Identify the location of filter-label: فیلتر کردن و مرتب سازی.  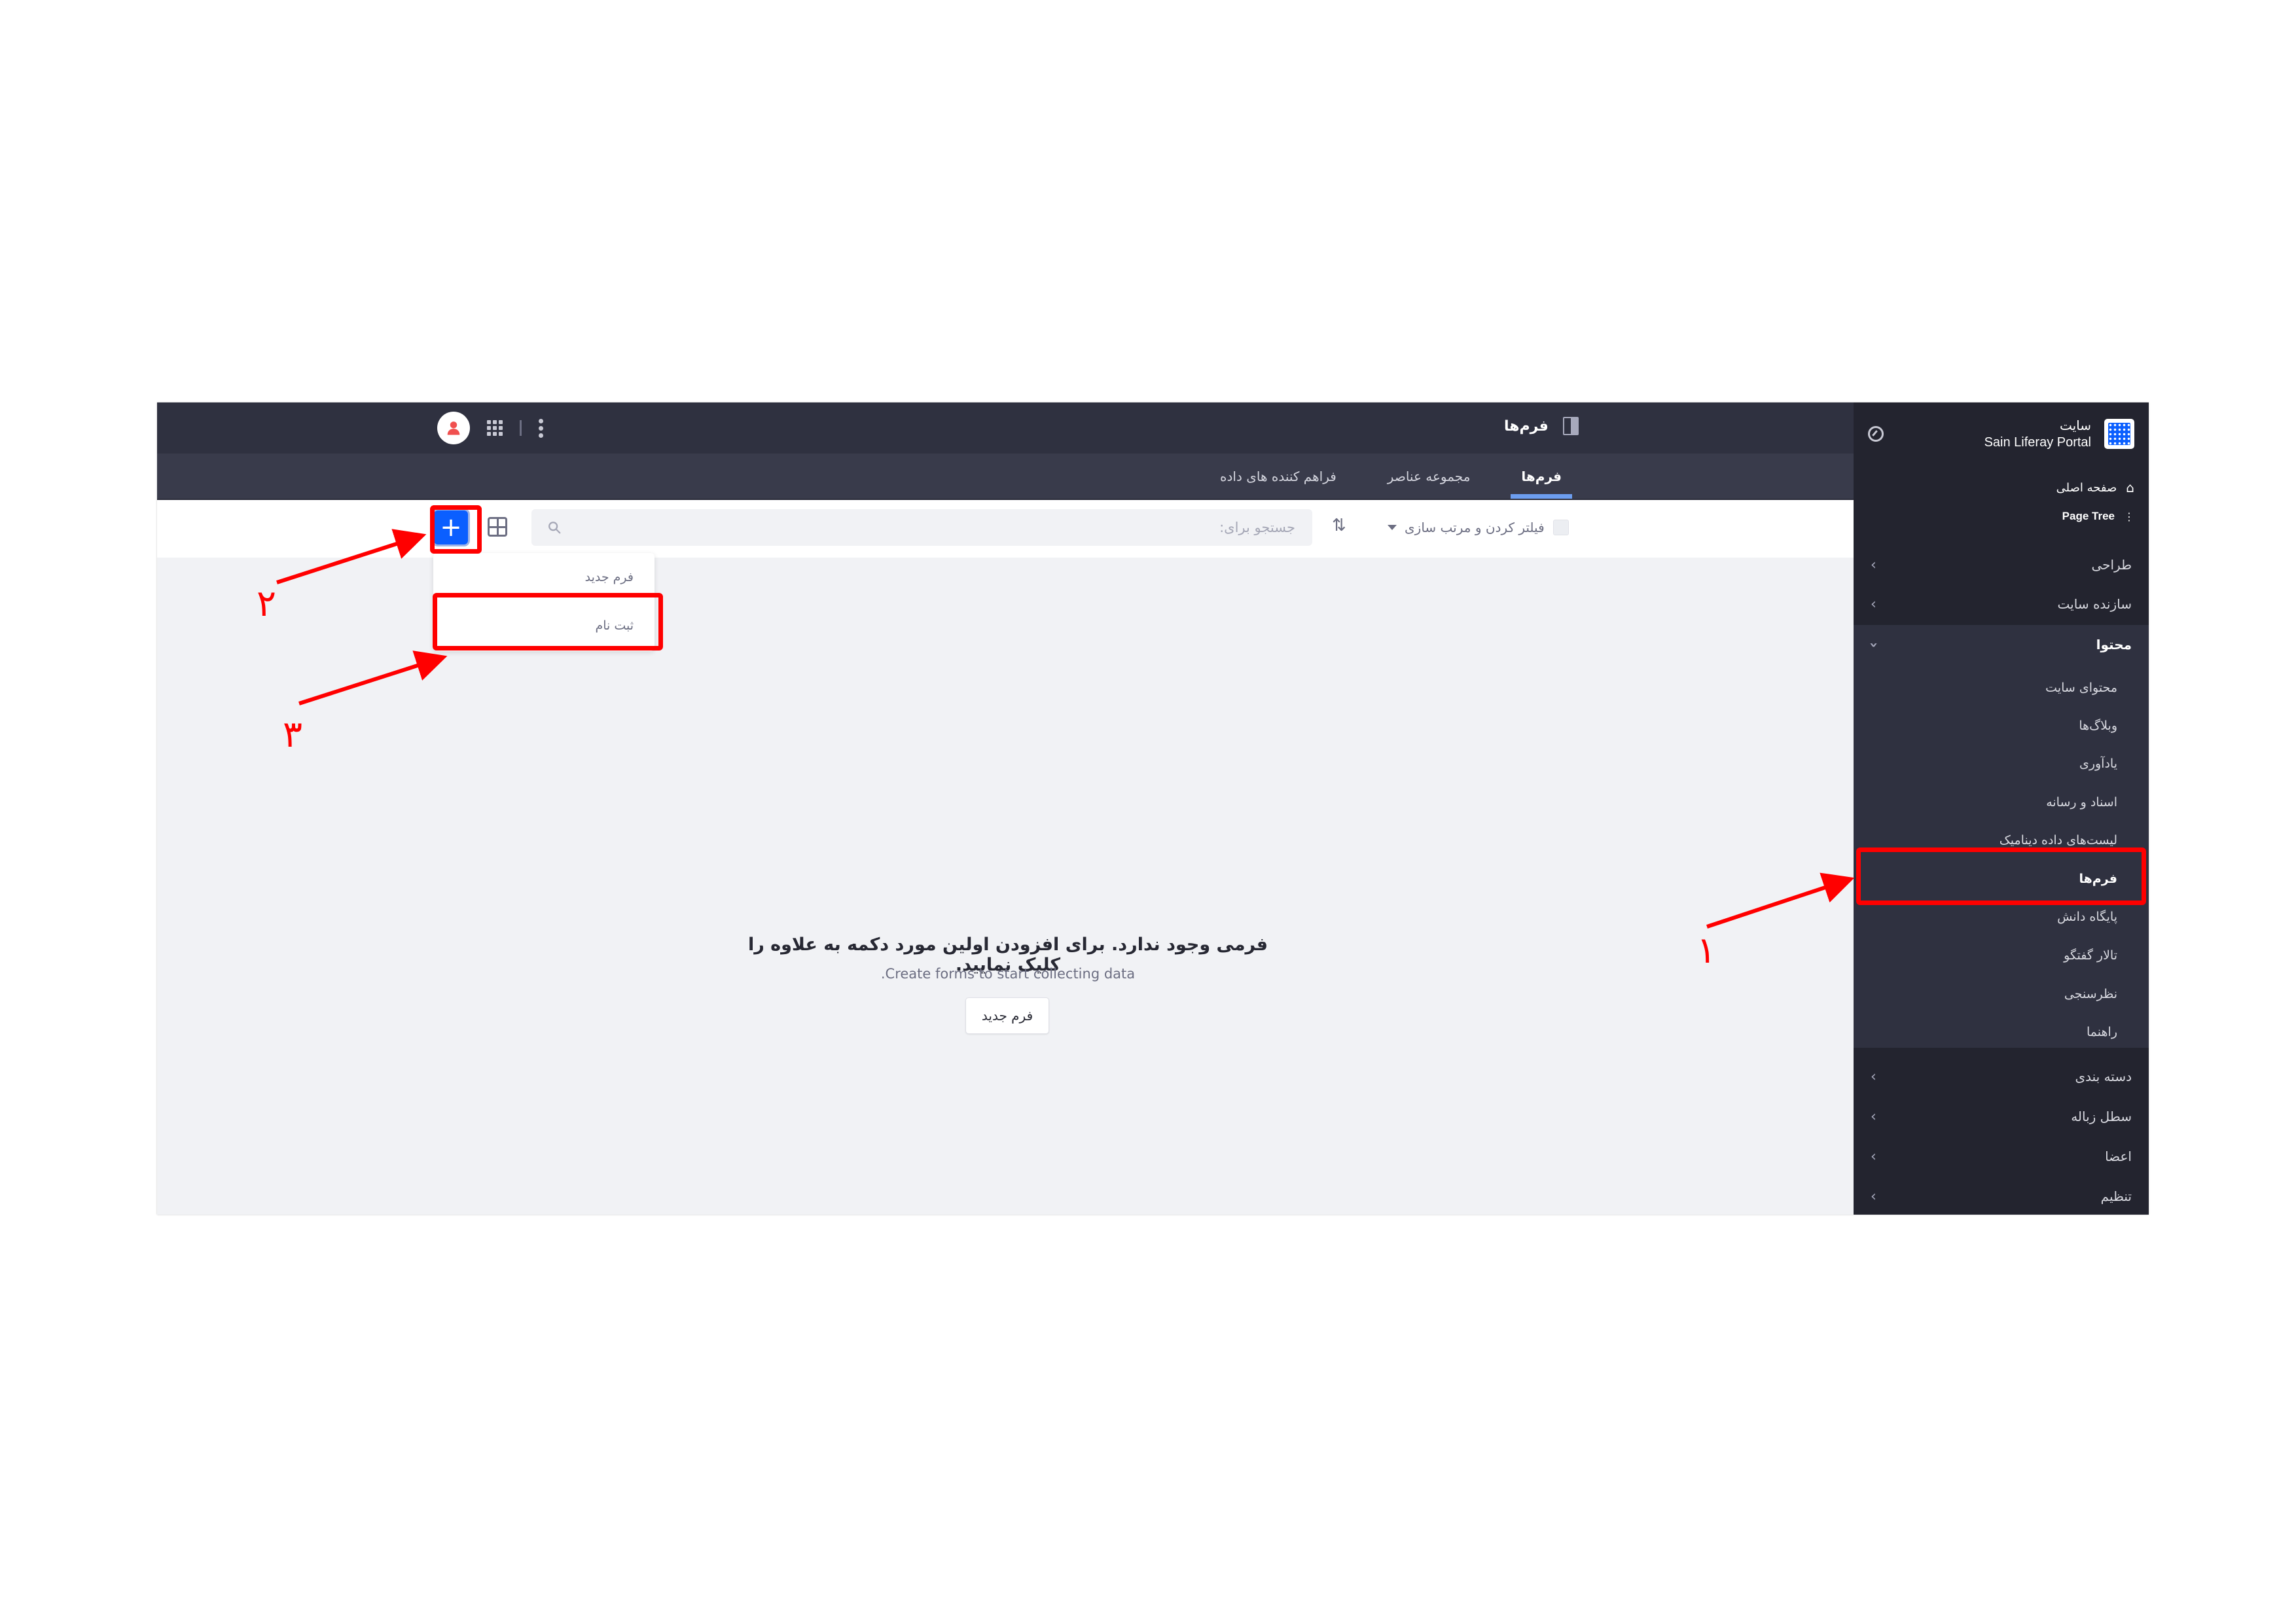
(1475, 527).